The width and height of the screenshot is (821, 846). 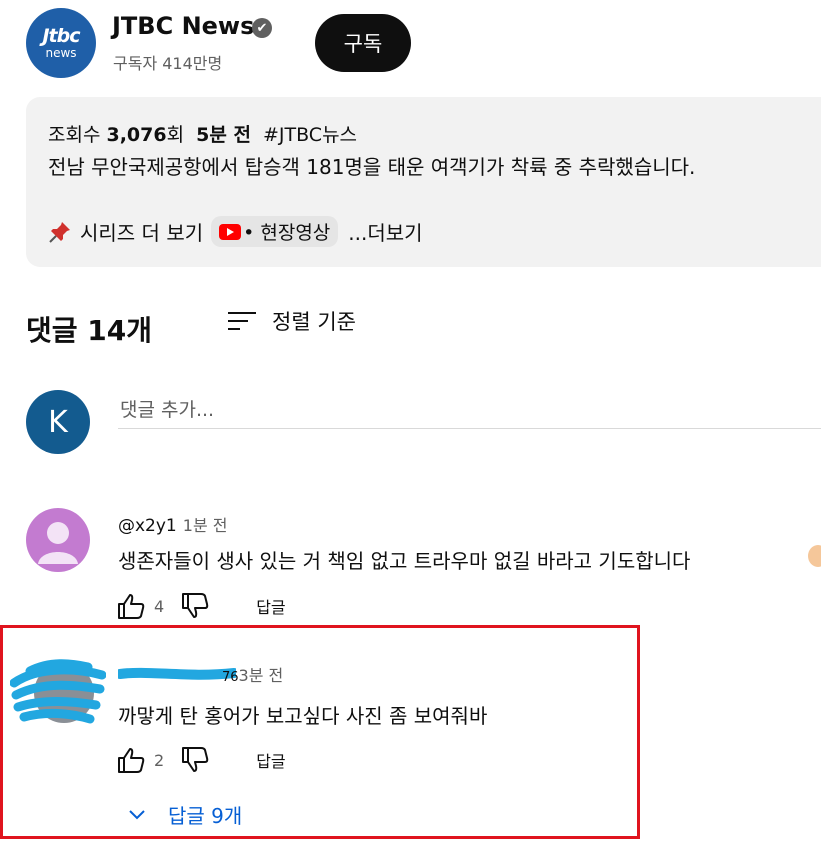 What do you see at coordinates (59, 232) in the screenshot?
I see `pushpin-icon` at bounding box center [59, 232].